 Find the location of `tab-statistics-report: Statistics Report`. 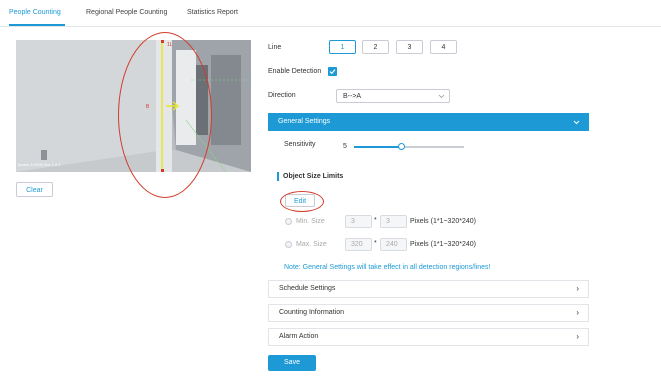

tab-statistics-report: Statistics Report is located at coordinates (212, 12).